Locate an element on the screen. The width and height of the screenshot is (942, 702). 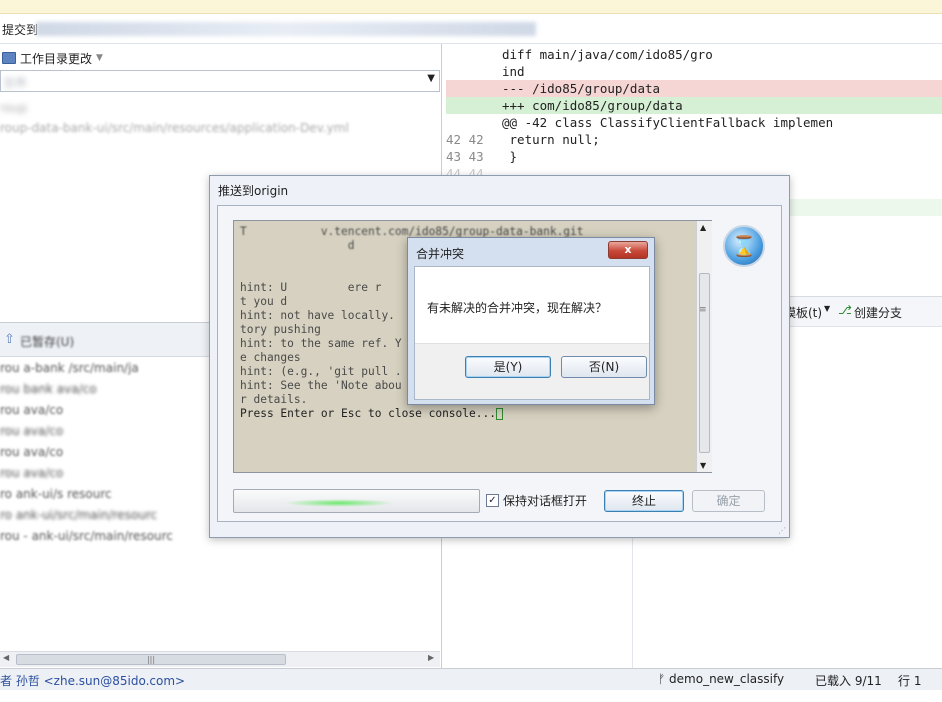
scroll-right-icon: ▶ is located at coordinates (431, 657).